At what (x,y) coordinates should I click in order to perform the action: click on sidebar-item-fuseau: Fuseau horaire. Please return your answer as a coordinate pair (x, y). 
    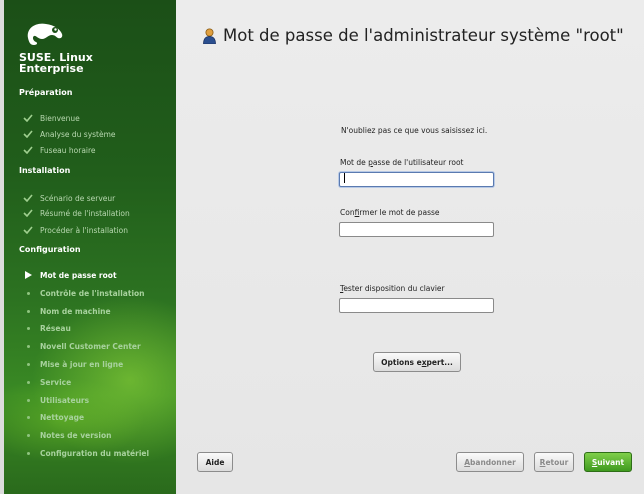
    Looking at the image, I should click on (59, 150).